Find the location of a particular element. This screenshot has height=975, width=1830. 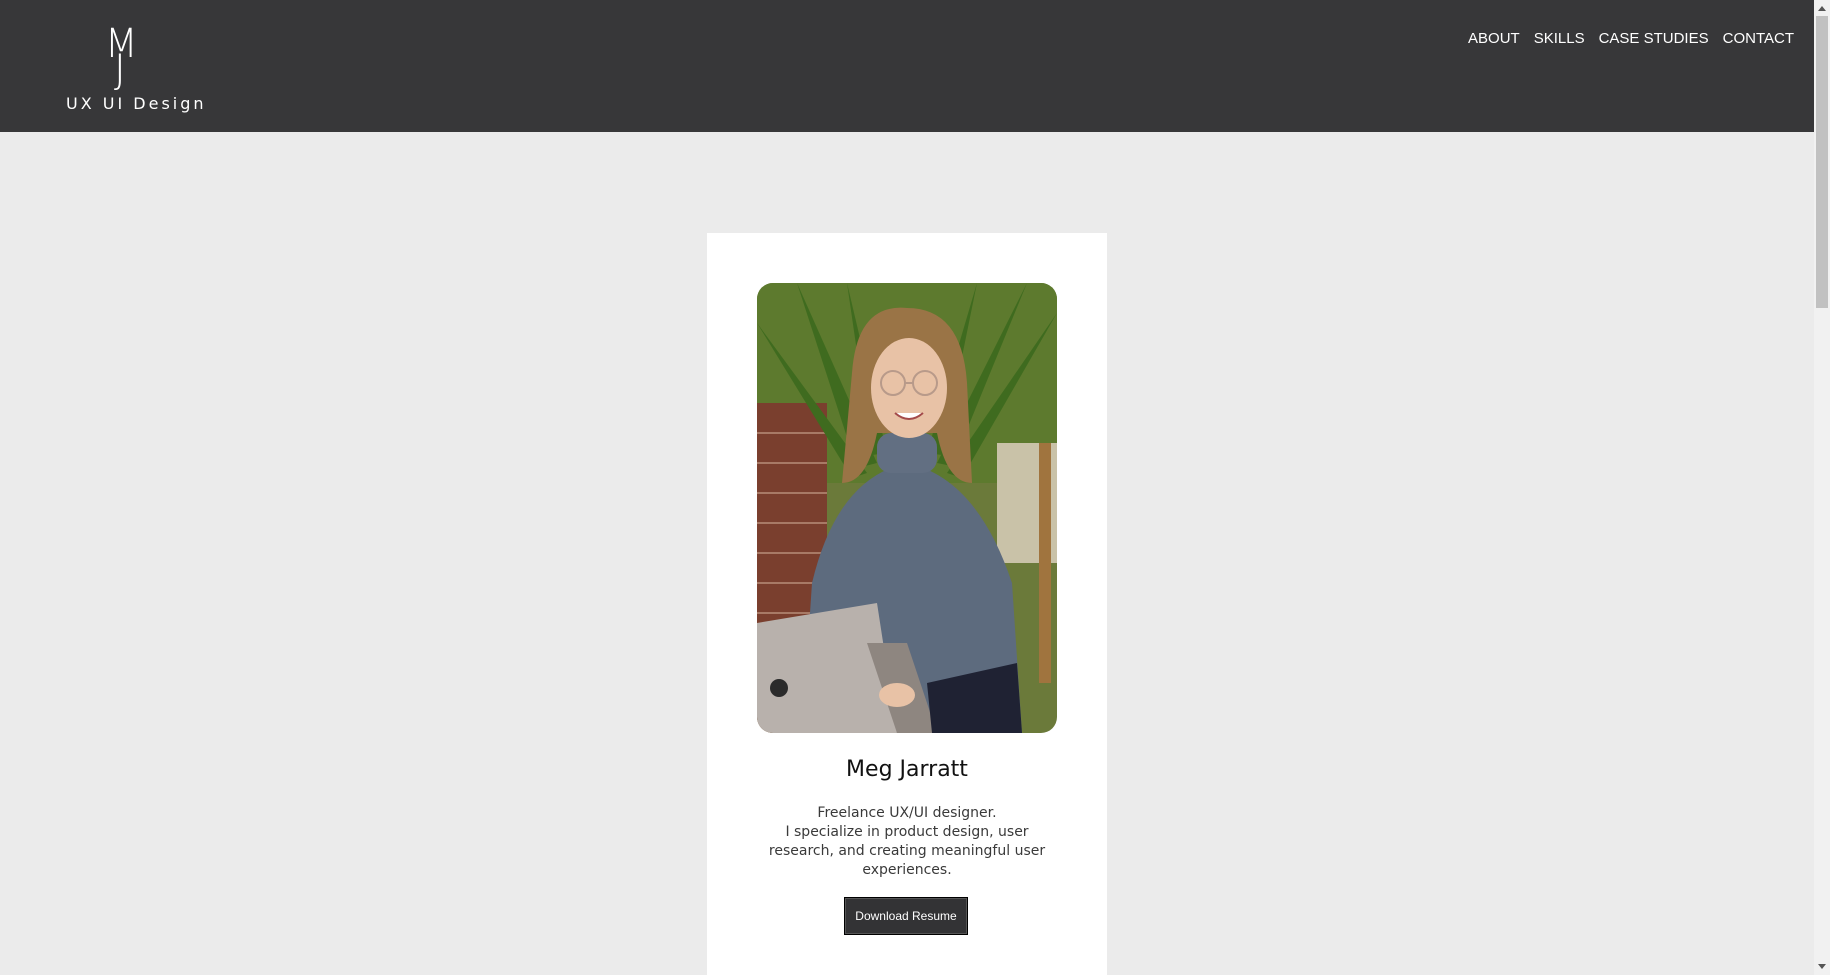

download-resume-button: Download Resume is located at coordinates (906, 916).